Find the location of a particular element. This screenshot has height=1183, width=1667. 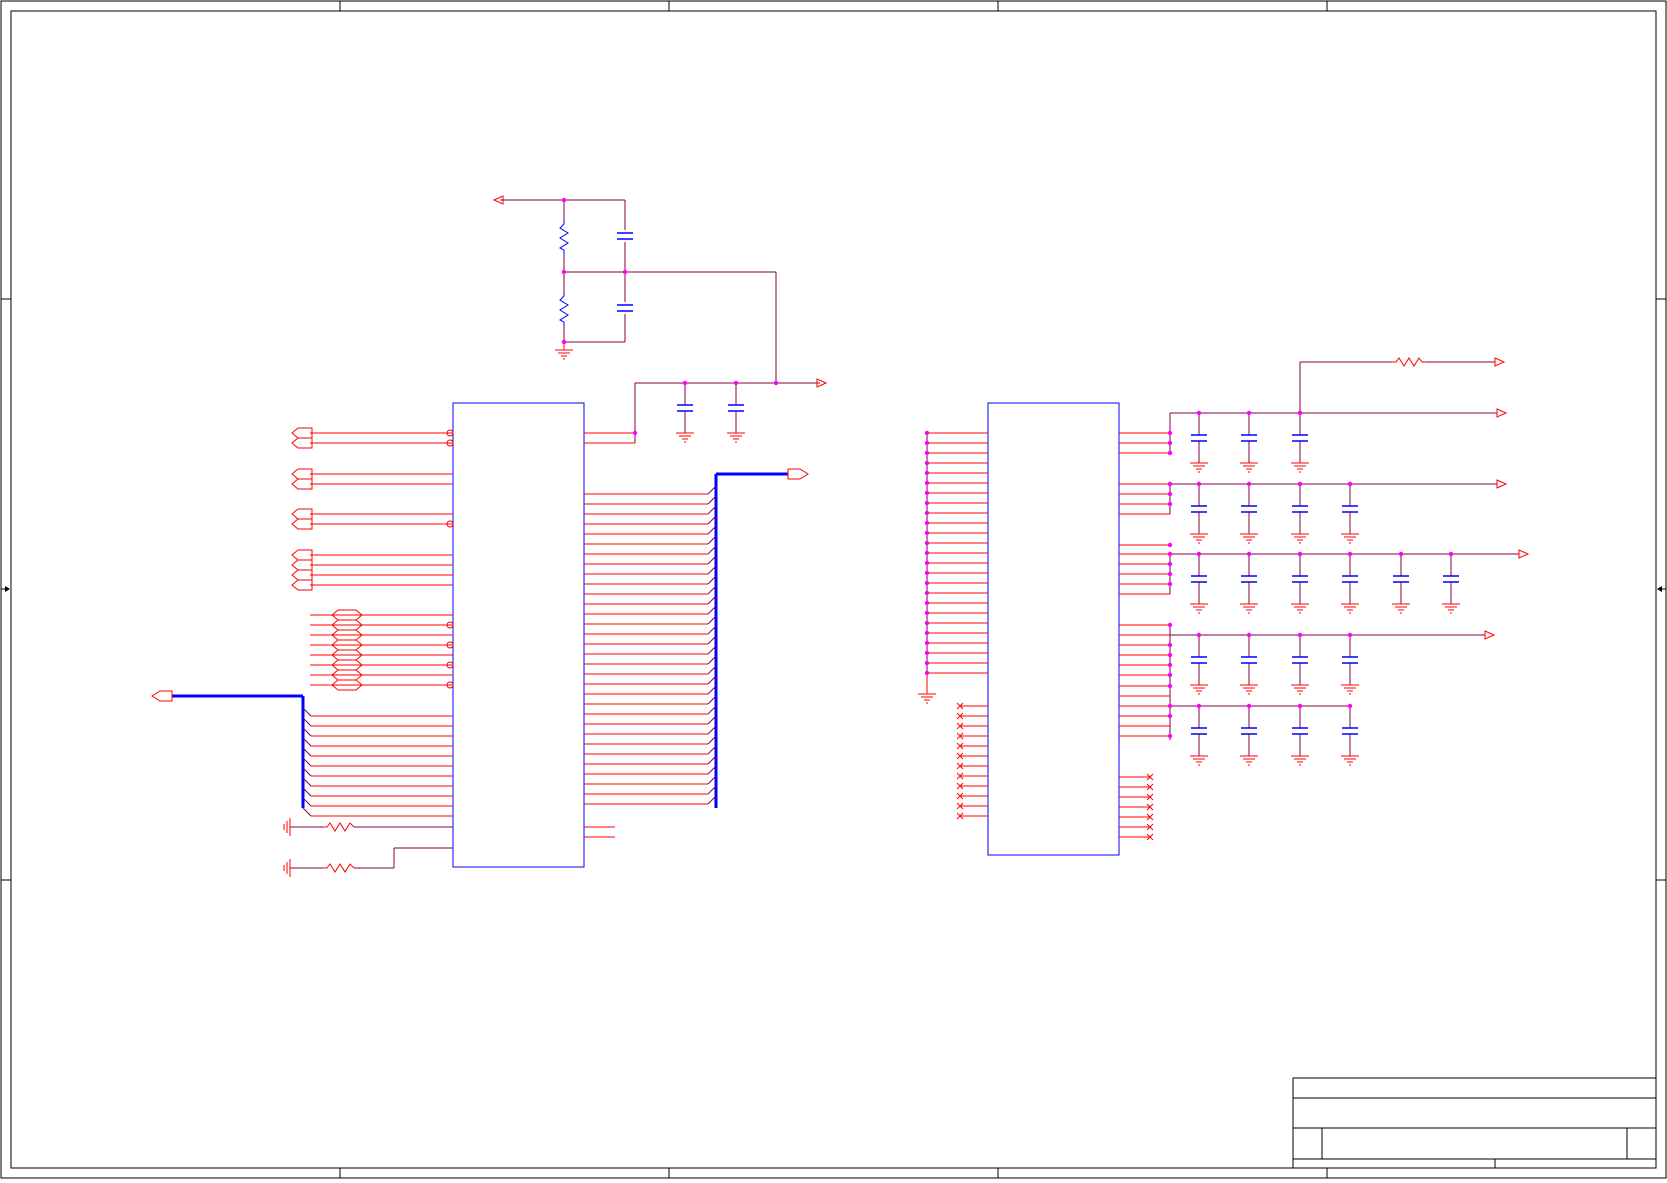

bus-entry is located at coordinates (307, 812).